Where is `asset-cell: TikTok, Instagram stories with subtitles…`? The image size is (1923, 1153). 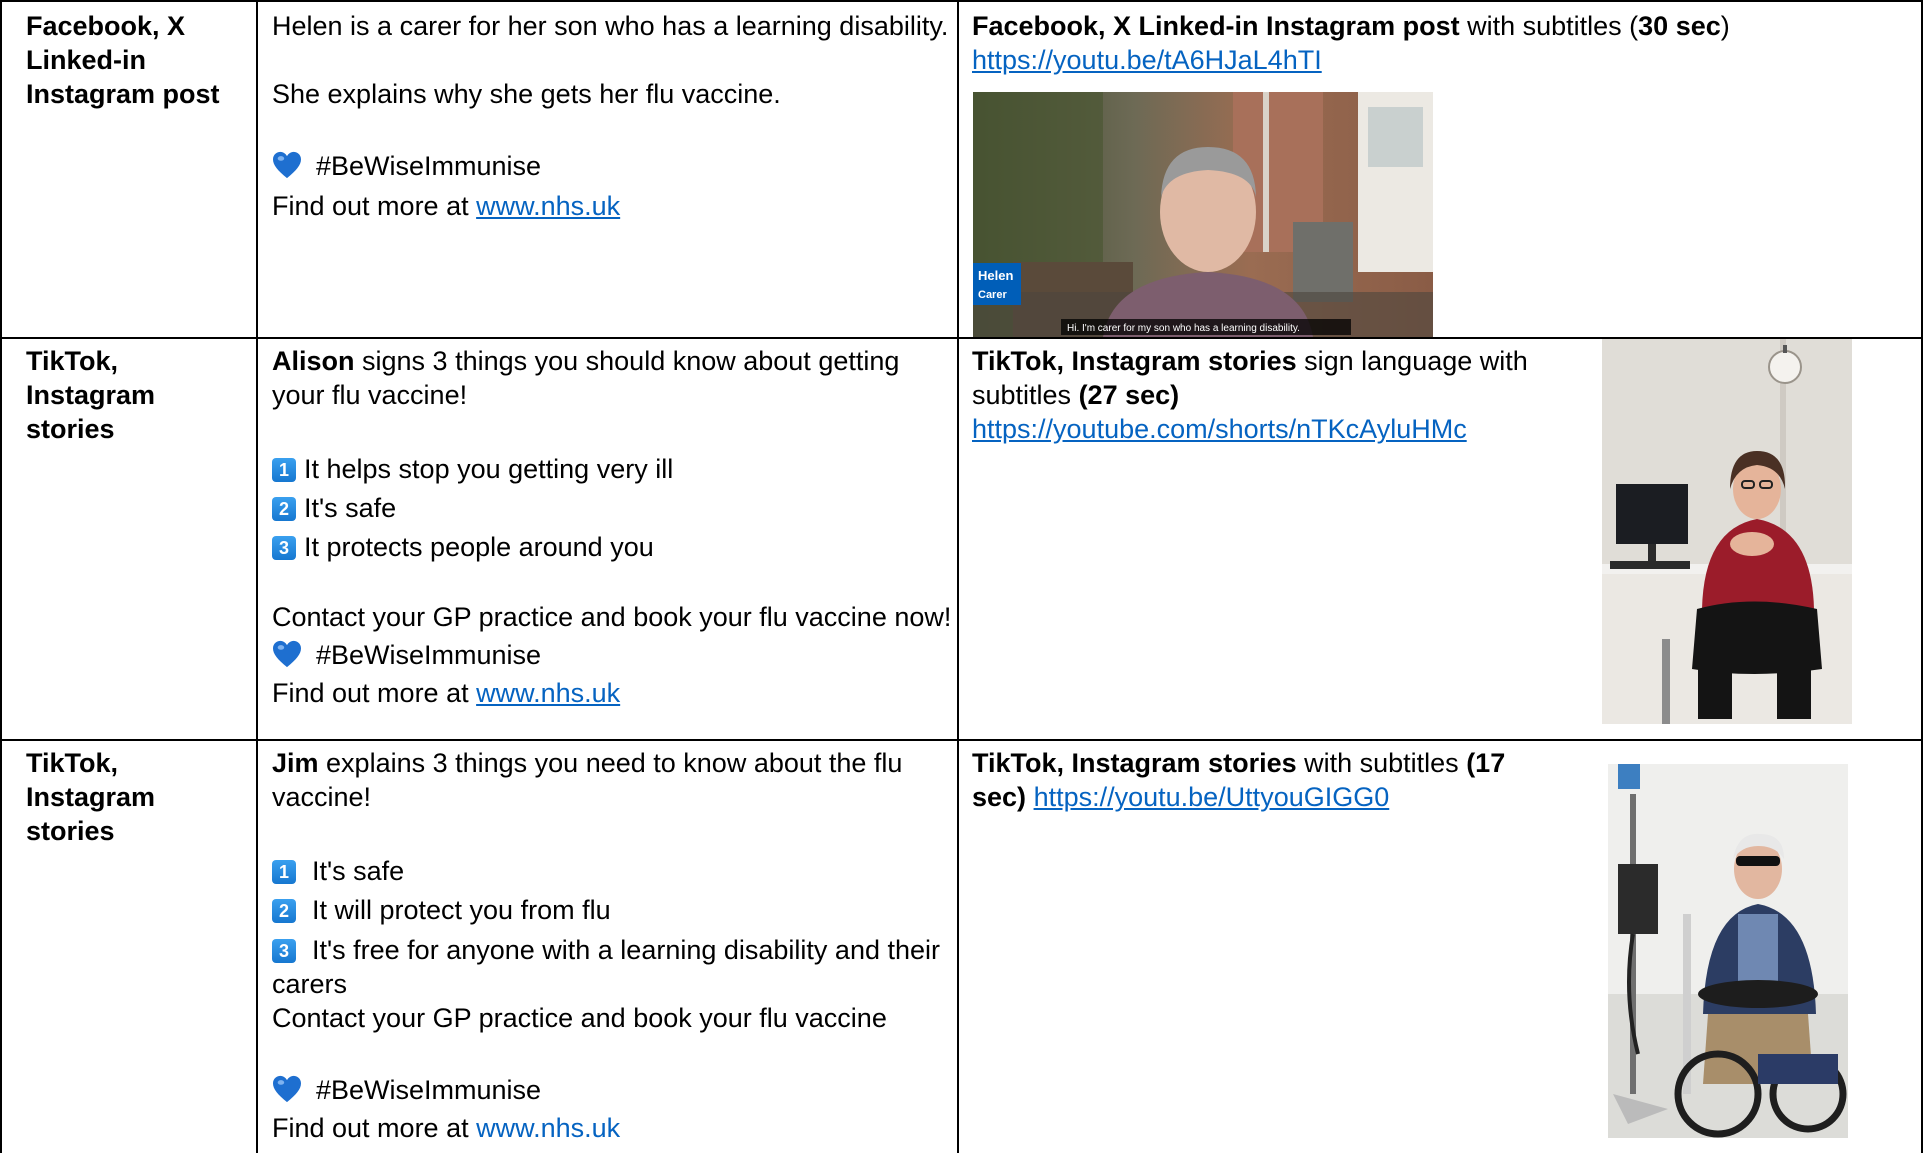
asset-cell: TikTok, Instagram stories with subtitles… is located at coordinates (1267, 780).